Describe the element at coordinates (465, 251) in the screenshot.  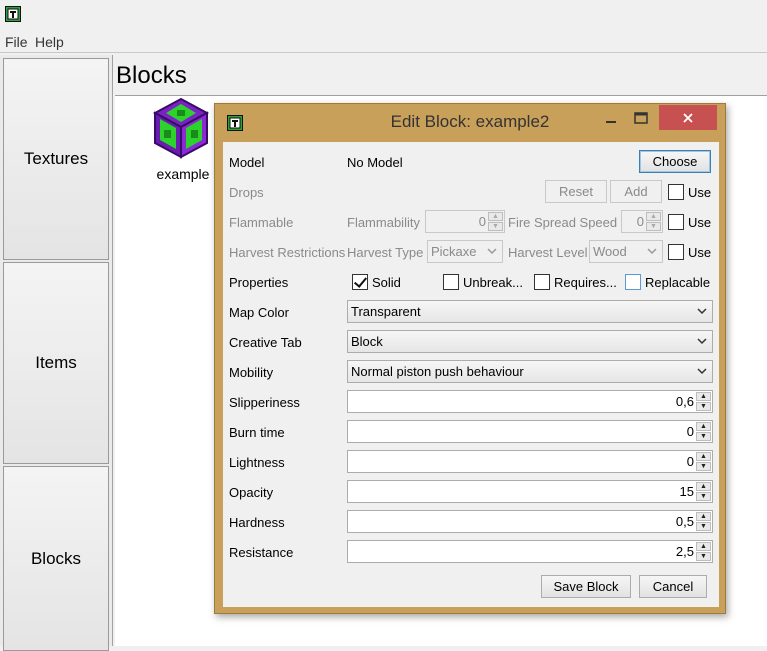
I see `harvest-type-select: Pickaxe` at that location.